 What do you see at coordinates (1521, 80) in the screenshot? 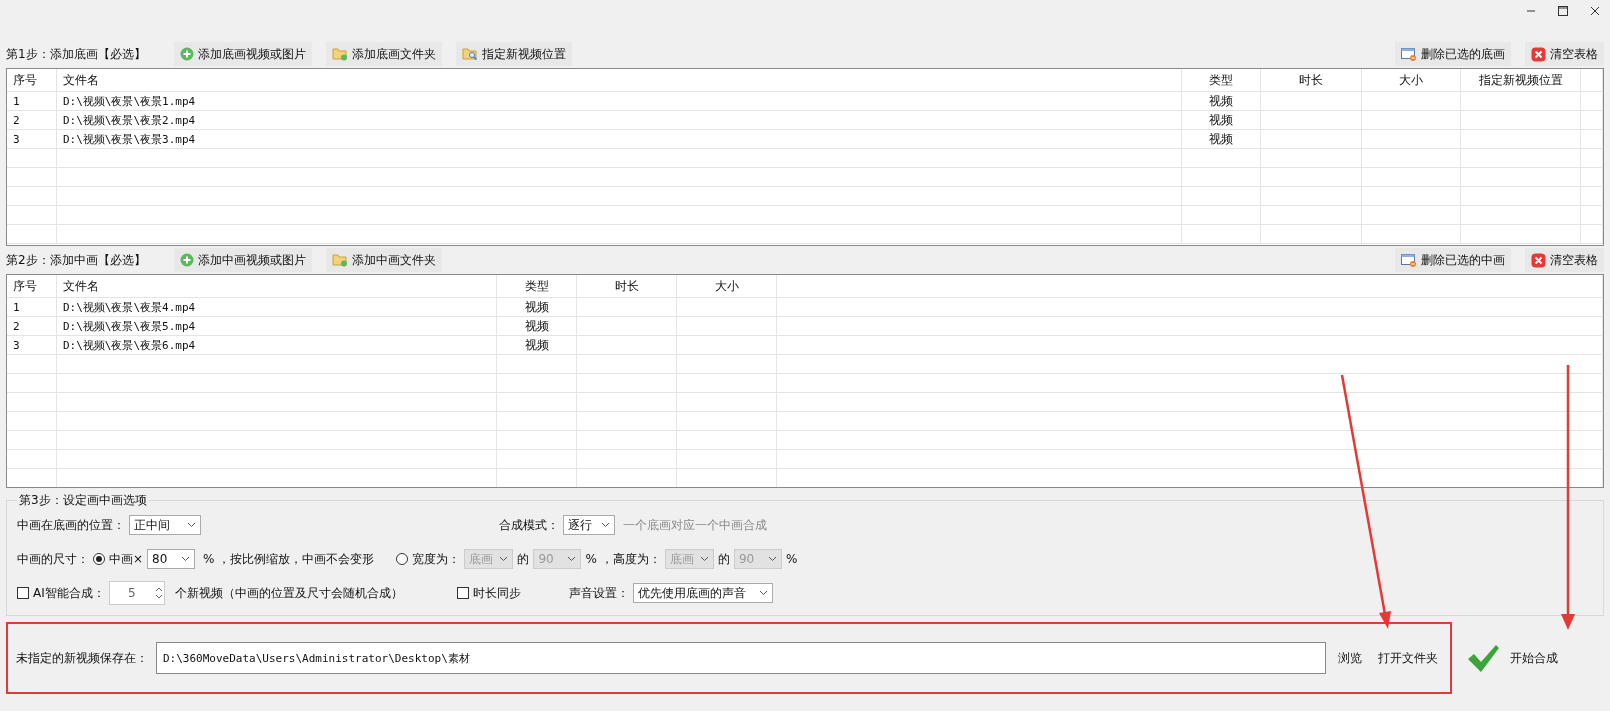
I see `column-header: 指定新视频位置` at bounding box center [1521, 80].